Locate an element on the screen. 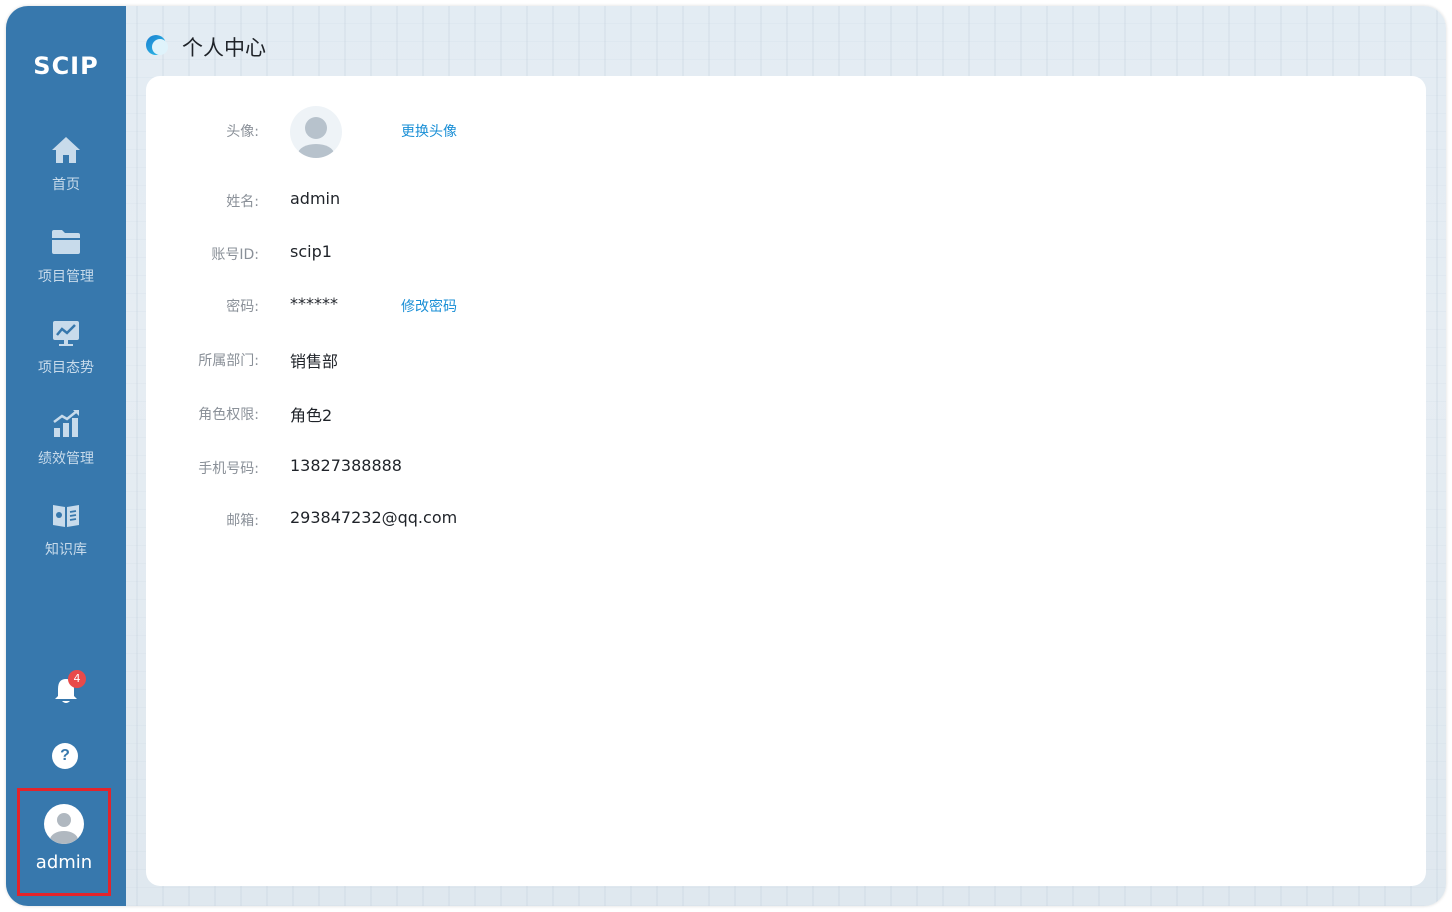 This screenshot has width=1452, height=912. home-icon is located at coordinates (66, 150).